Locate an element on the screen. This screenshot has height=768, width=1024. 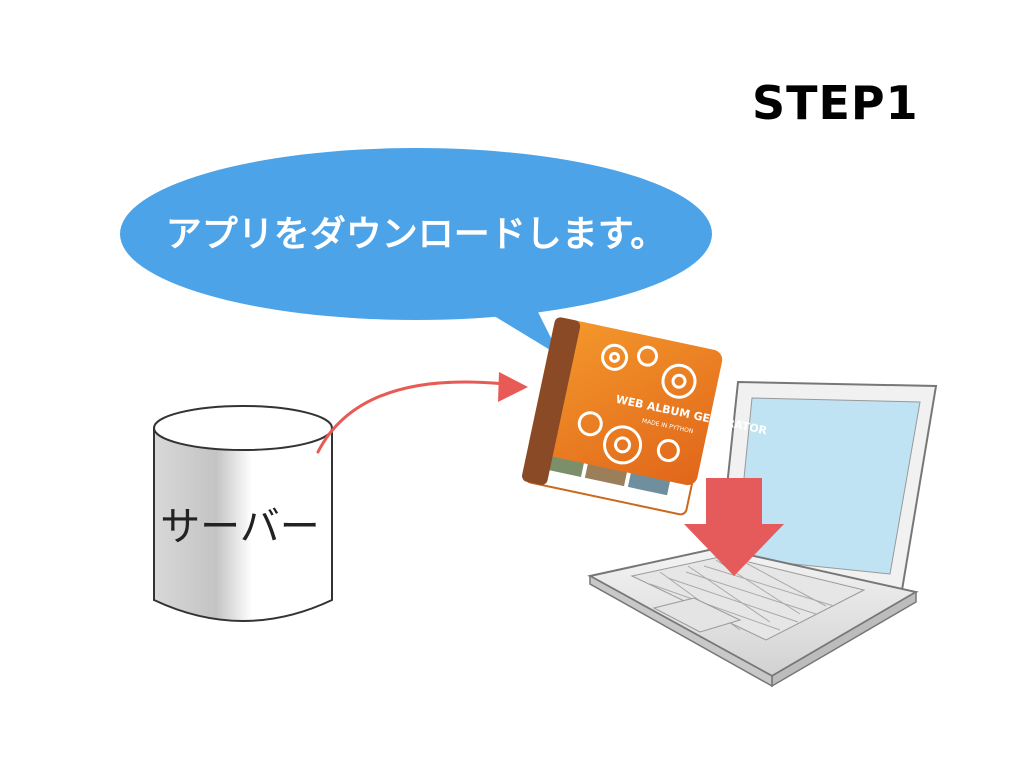
server-cylinder-icon: サーバー is located at coordinates (243, 513).